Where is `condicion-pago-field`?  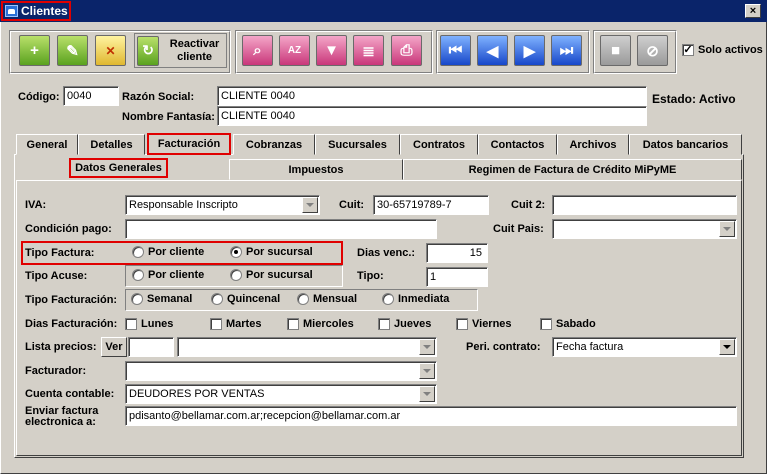
condicion-pago-field is located at coordinates (281, 229).